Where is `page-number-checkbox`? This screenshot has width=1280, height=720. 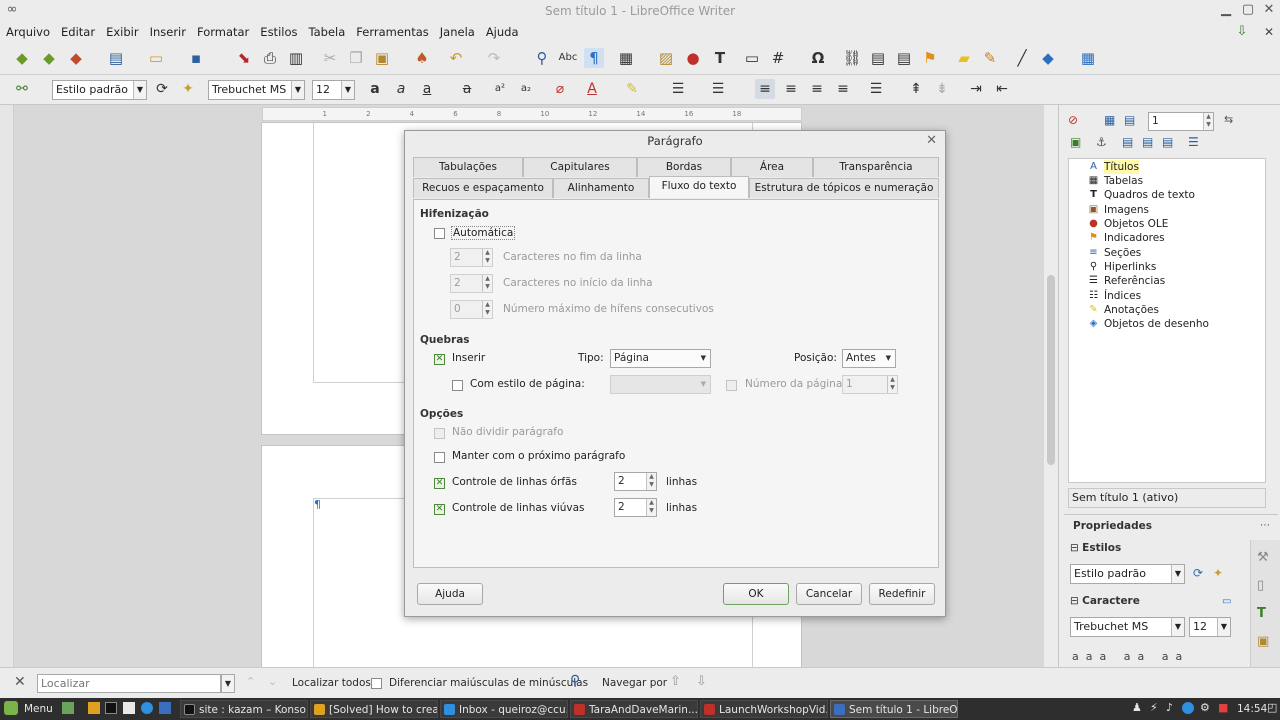
page-number-checkbox is located at coordinates (731, 385).